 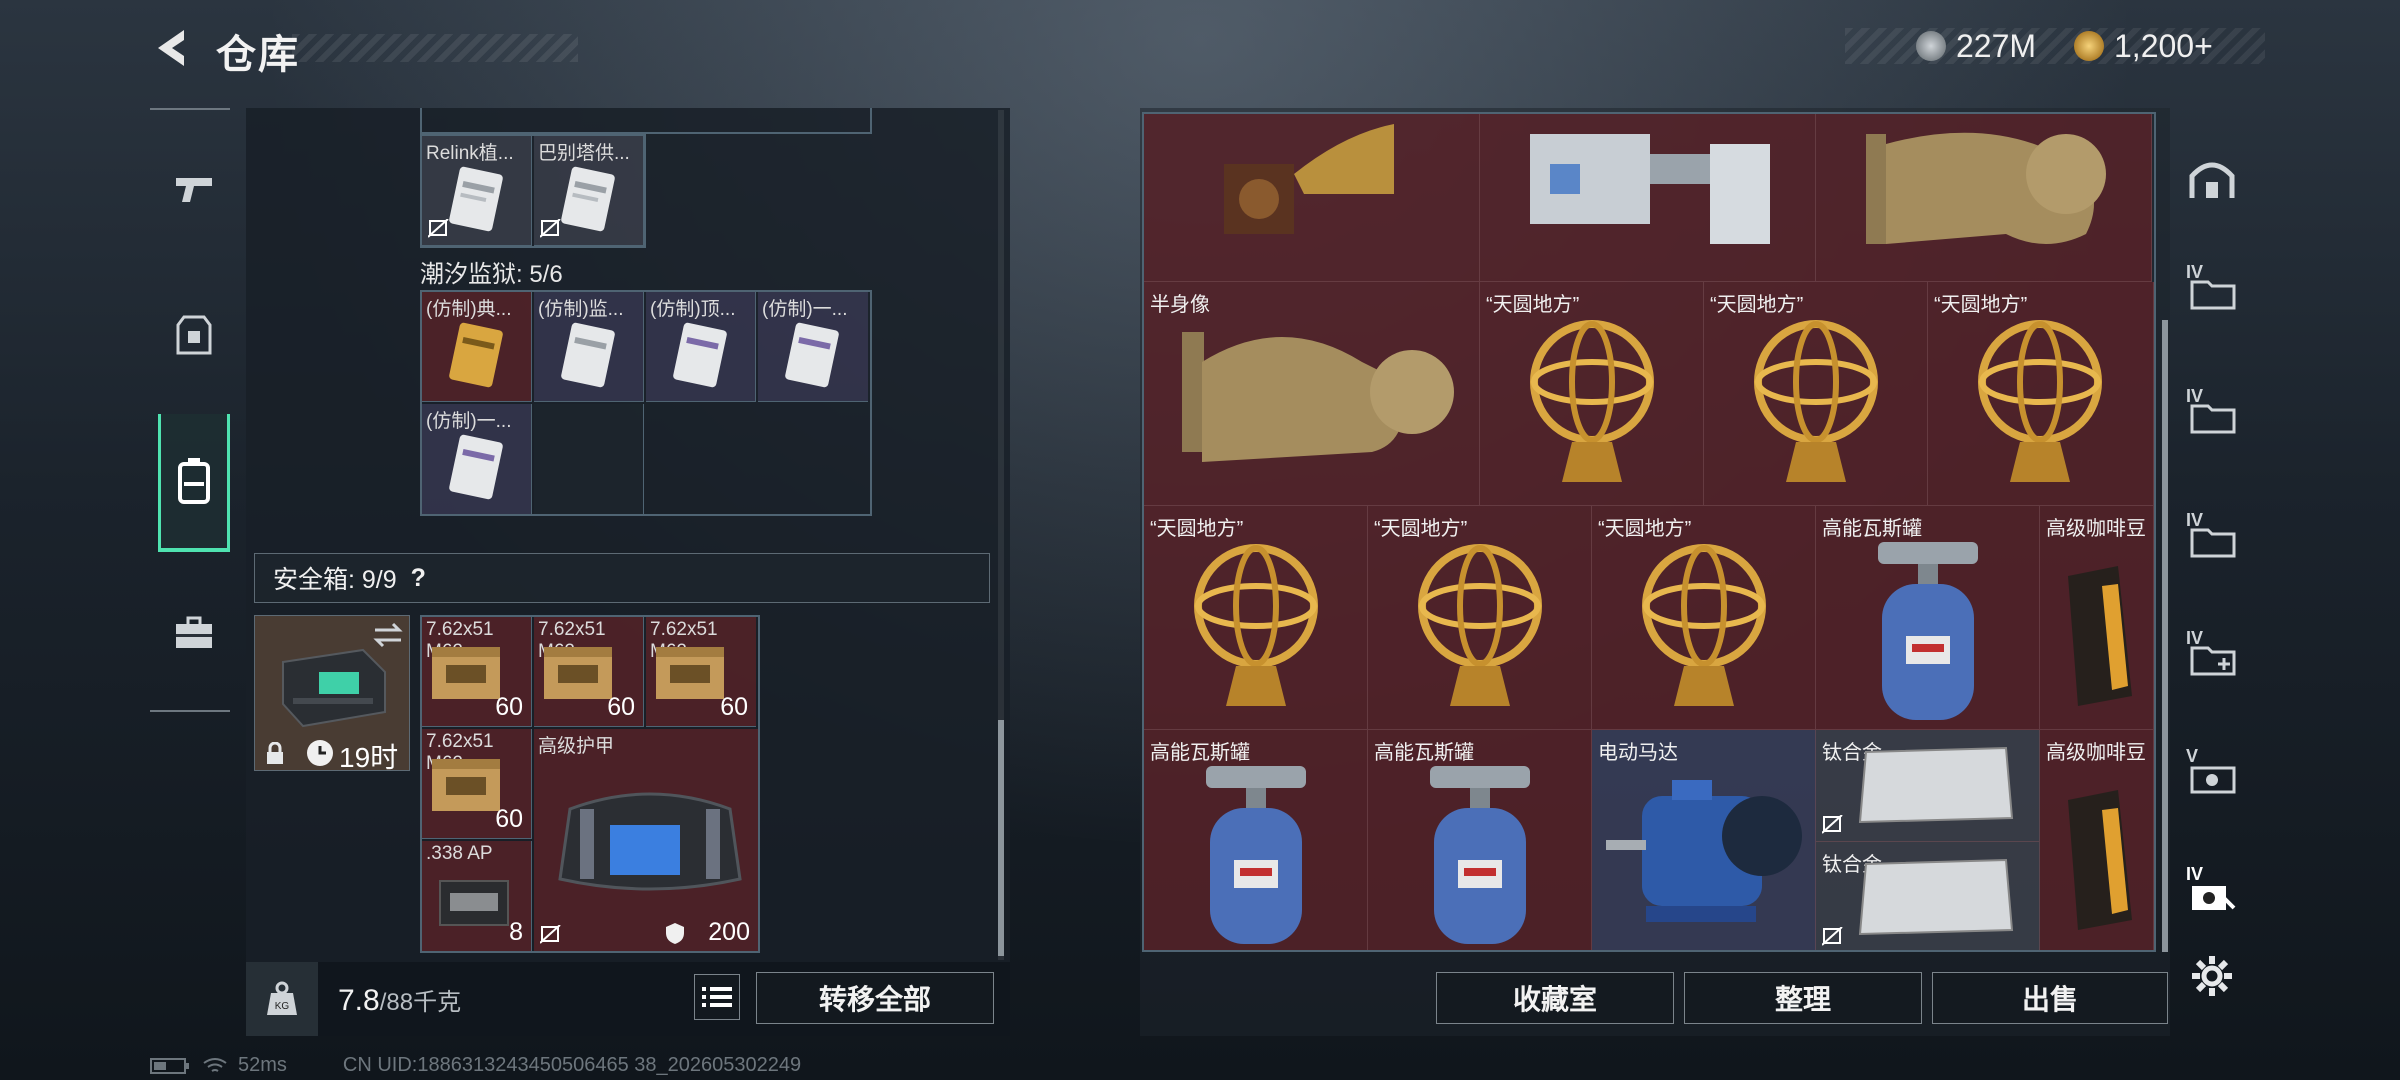 What do you see at coordinates (2096, 753) in the screenshot?
I see `item-name: 高级咖啡豆` at bounding box center [2096, 753].